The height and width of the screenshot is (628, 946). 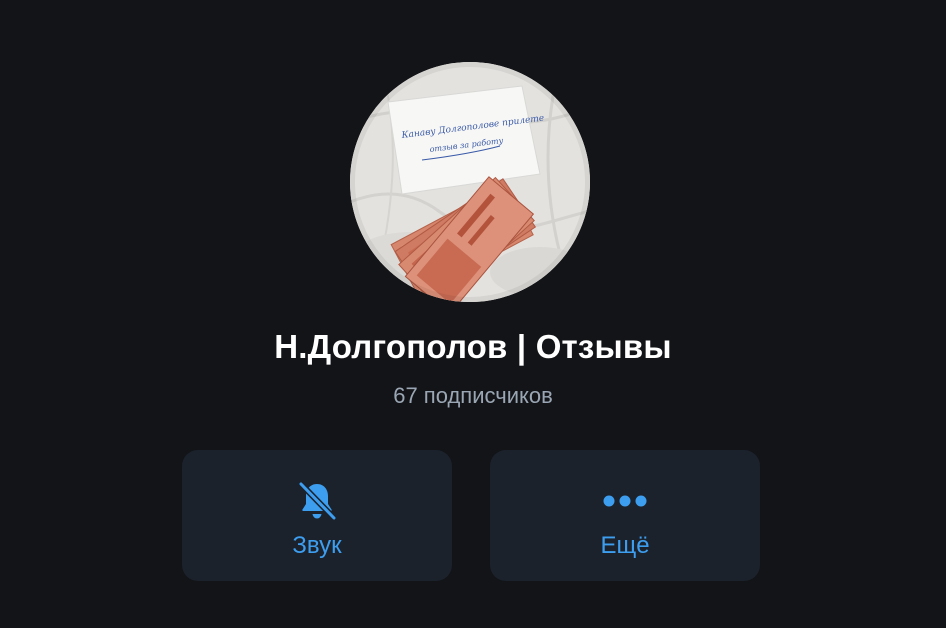 I want to click on sound-button-label: Звук, so click(x=317, y=545).